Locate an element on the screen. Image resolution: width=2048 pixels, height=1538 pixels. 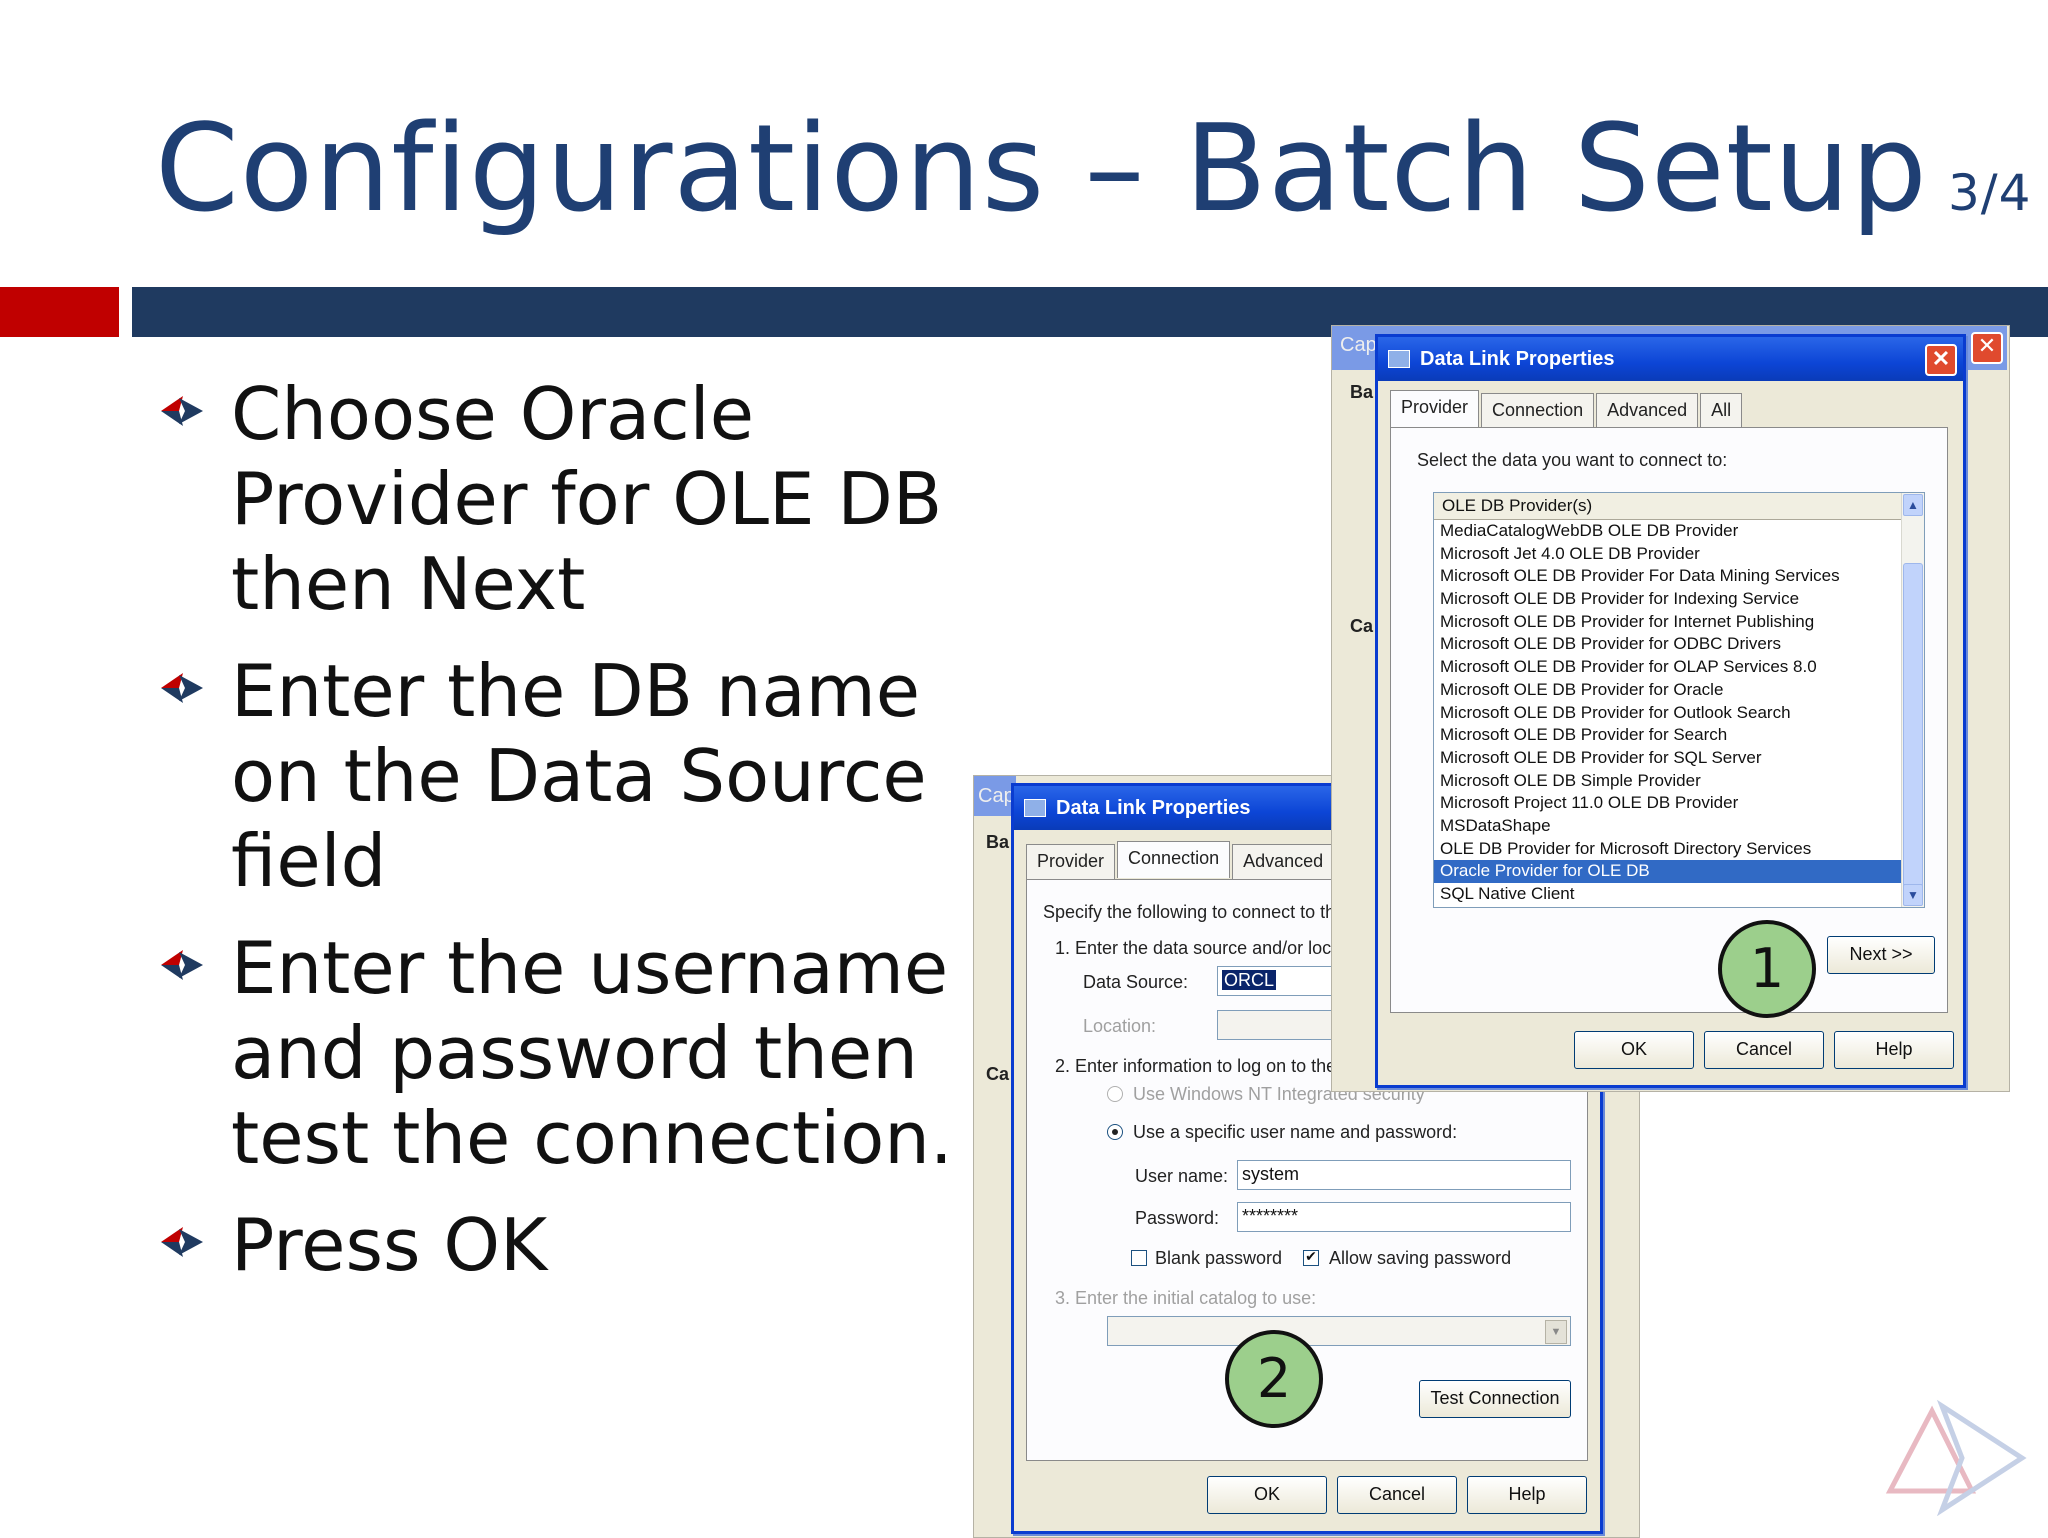
allow-saving-checkbox: ✔ is located at coordinates (1311, 1258).